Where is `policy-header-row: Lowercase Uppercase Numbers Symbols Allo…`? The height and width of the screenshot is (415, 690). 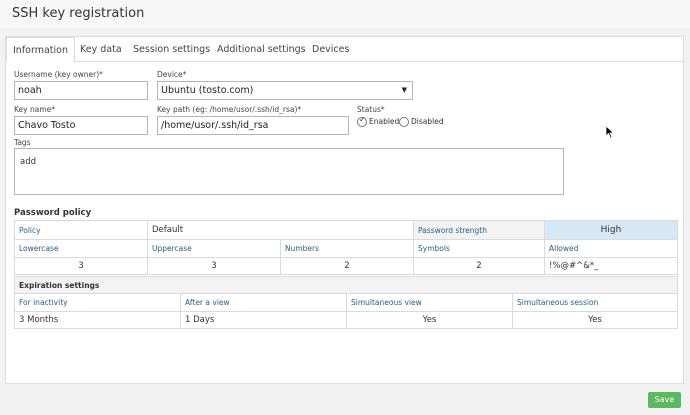
policy-header-row: Lowercase Uppercase Numbers Symbols Allo… is located at coordinates (346, 248).